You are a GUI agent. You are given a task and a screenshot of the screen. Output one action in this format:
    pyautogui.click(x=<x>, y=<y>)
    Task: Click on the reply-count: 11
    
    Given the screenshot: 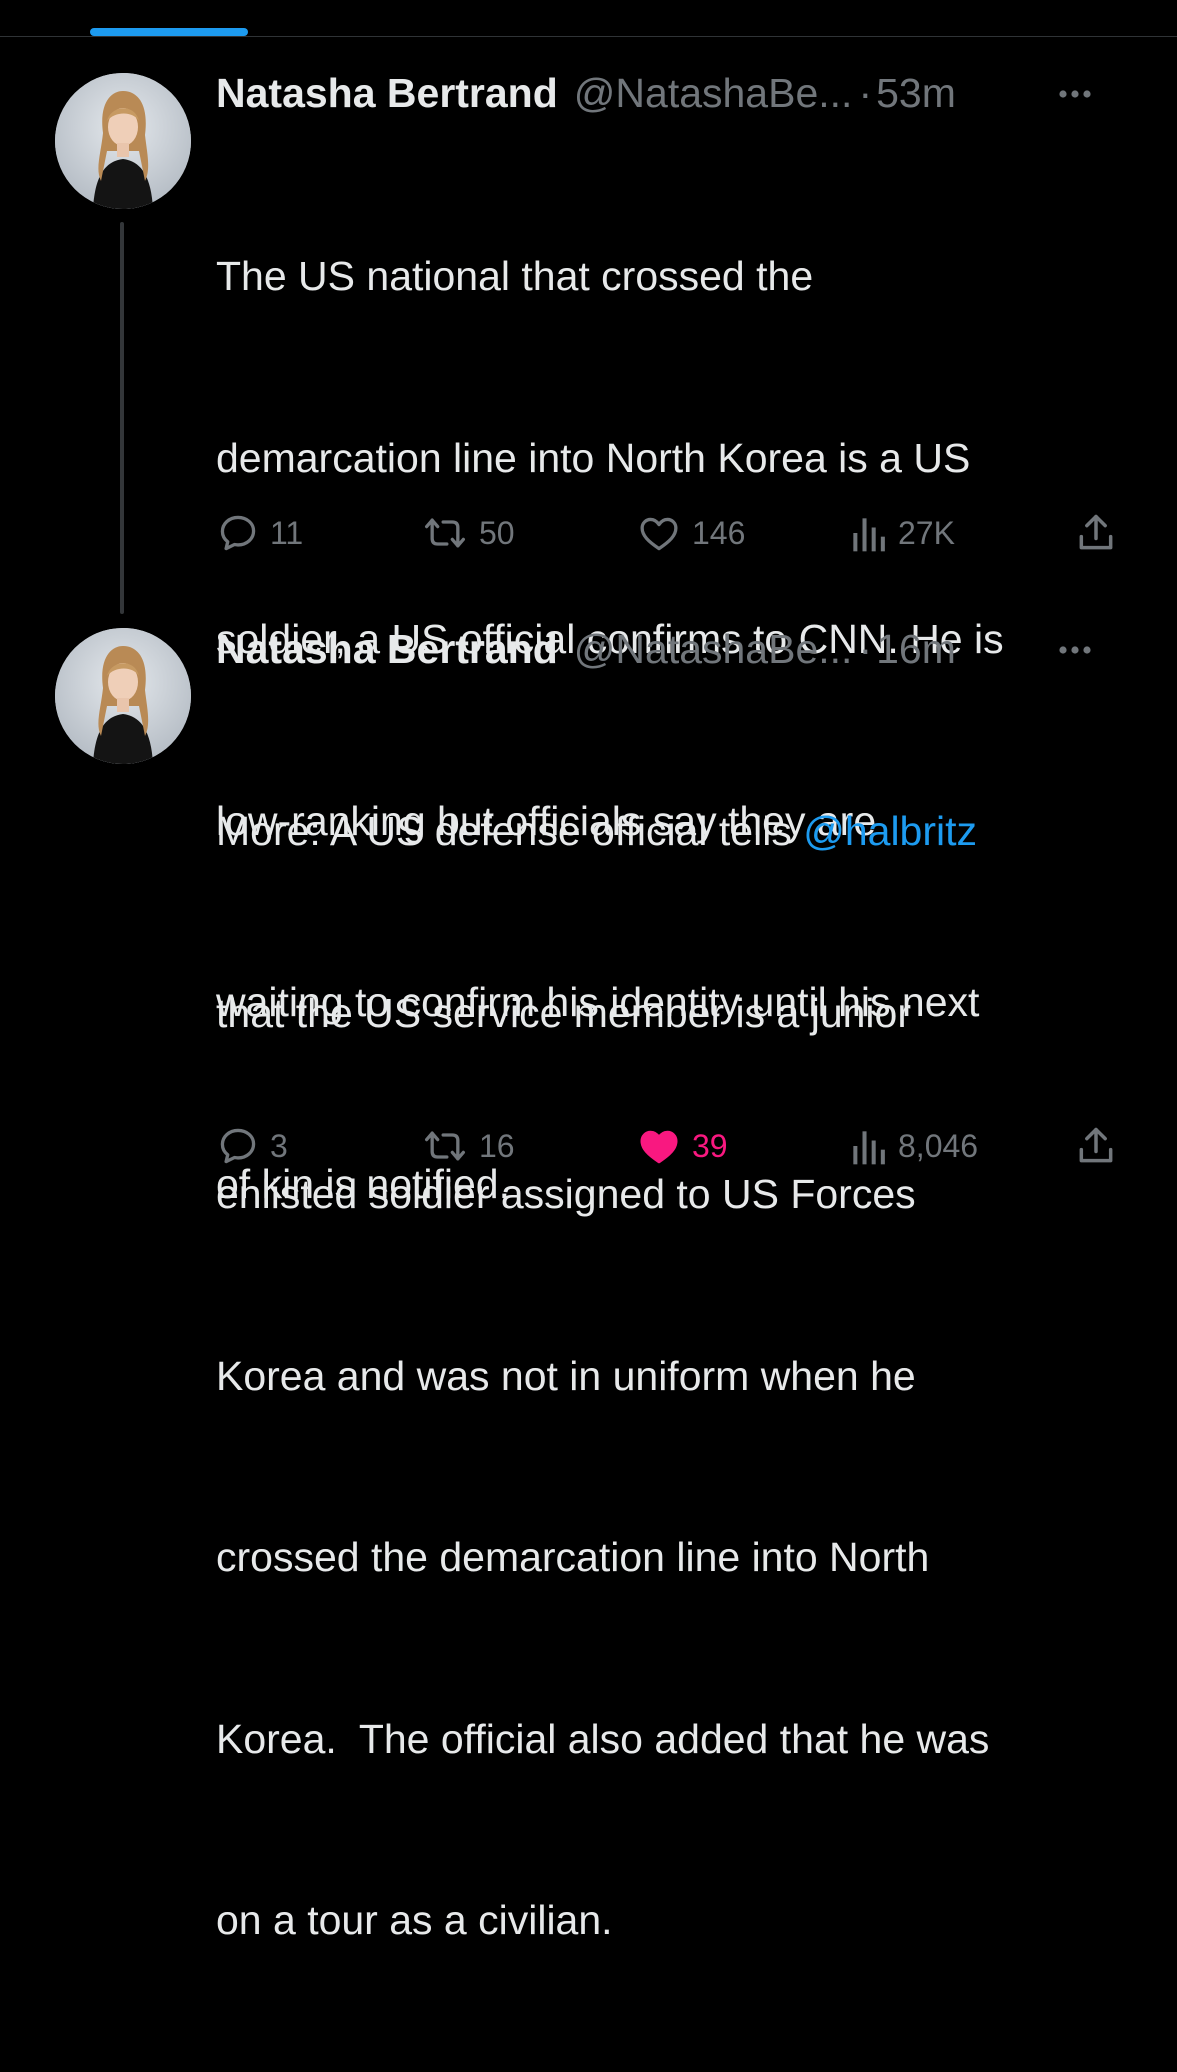 What is the action you would take?
    pyautogui.click(x=287, y=533)
    